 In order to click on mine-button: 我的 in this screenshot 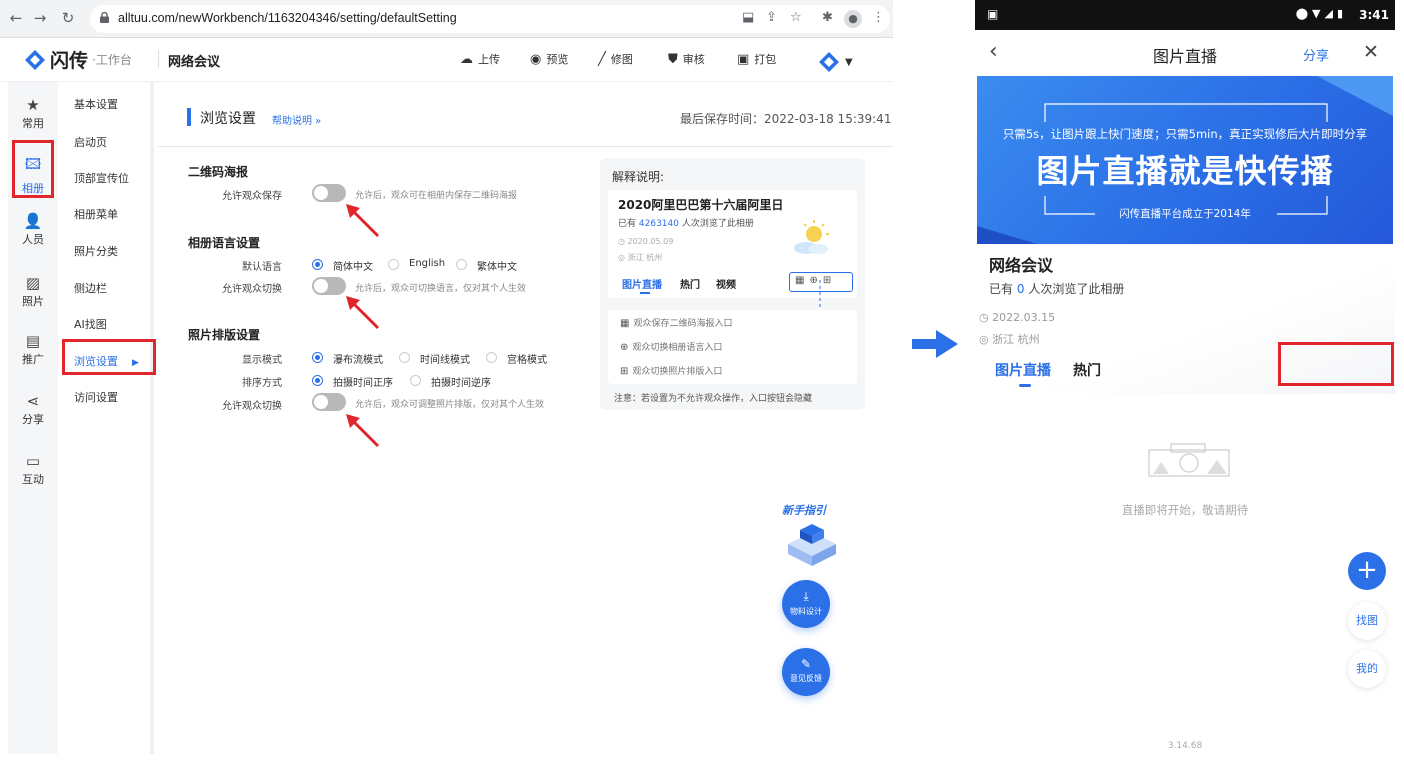, I will do `click(1367, 669)`.